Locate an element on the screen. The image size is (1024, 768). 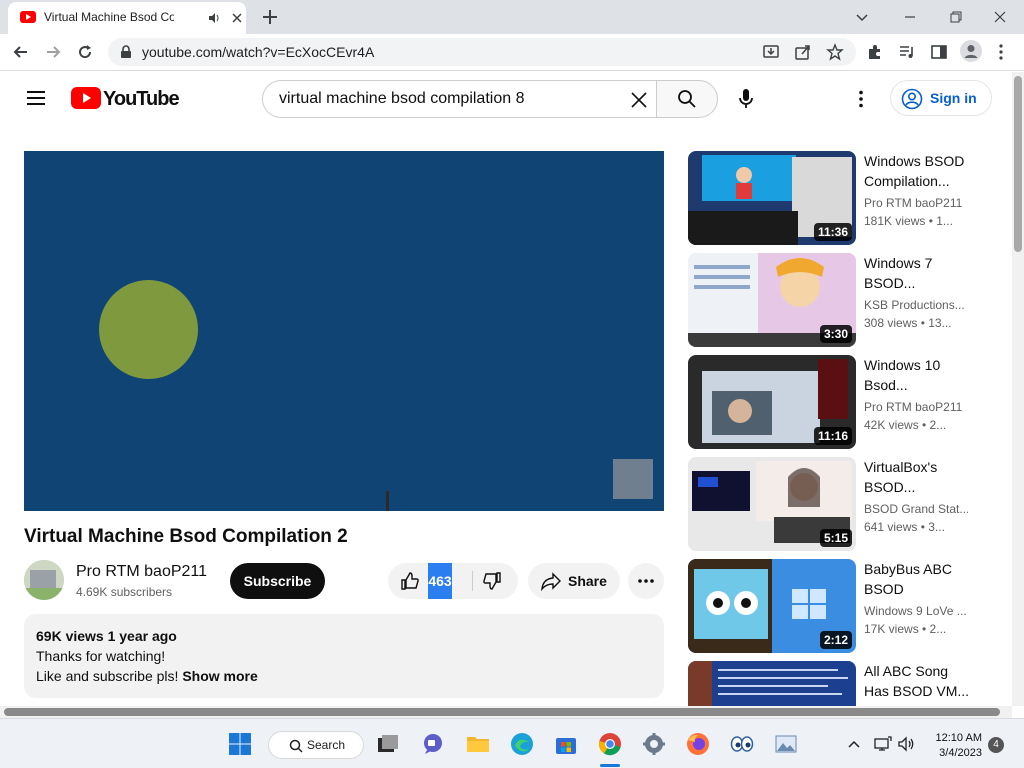
new-tab-icon is located at coordinates (270, 17).